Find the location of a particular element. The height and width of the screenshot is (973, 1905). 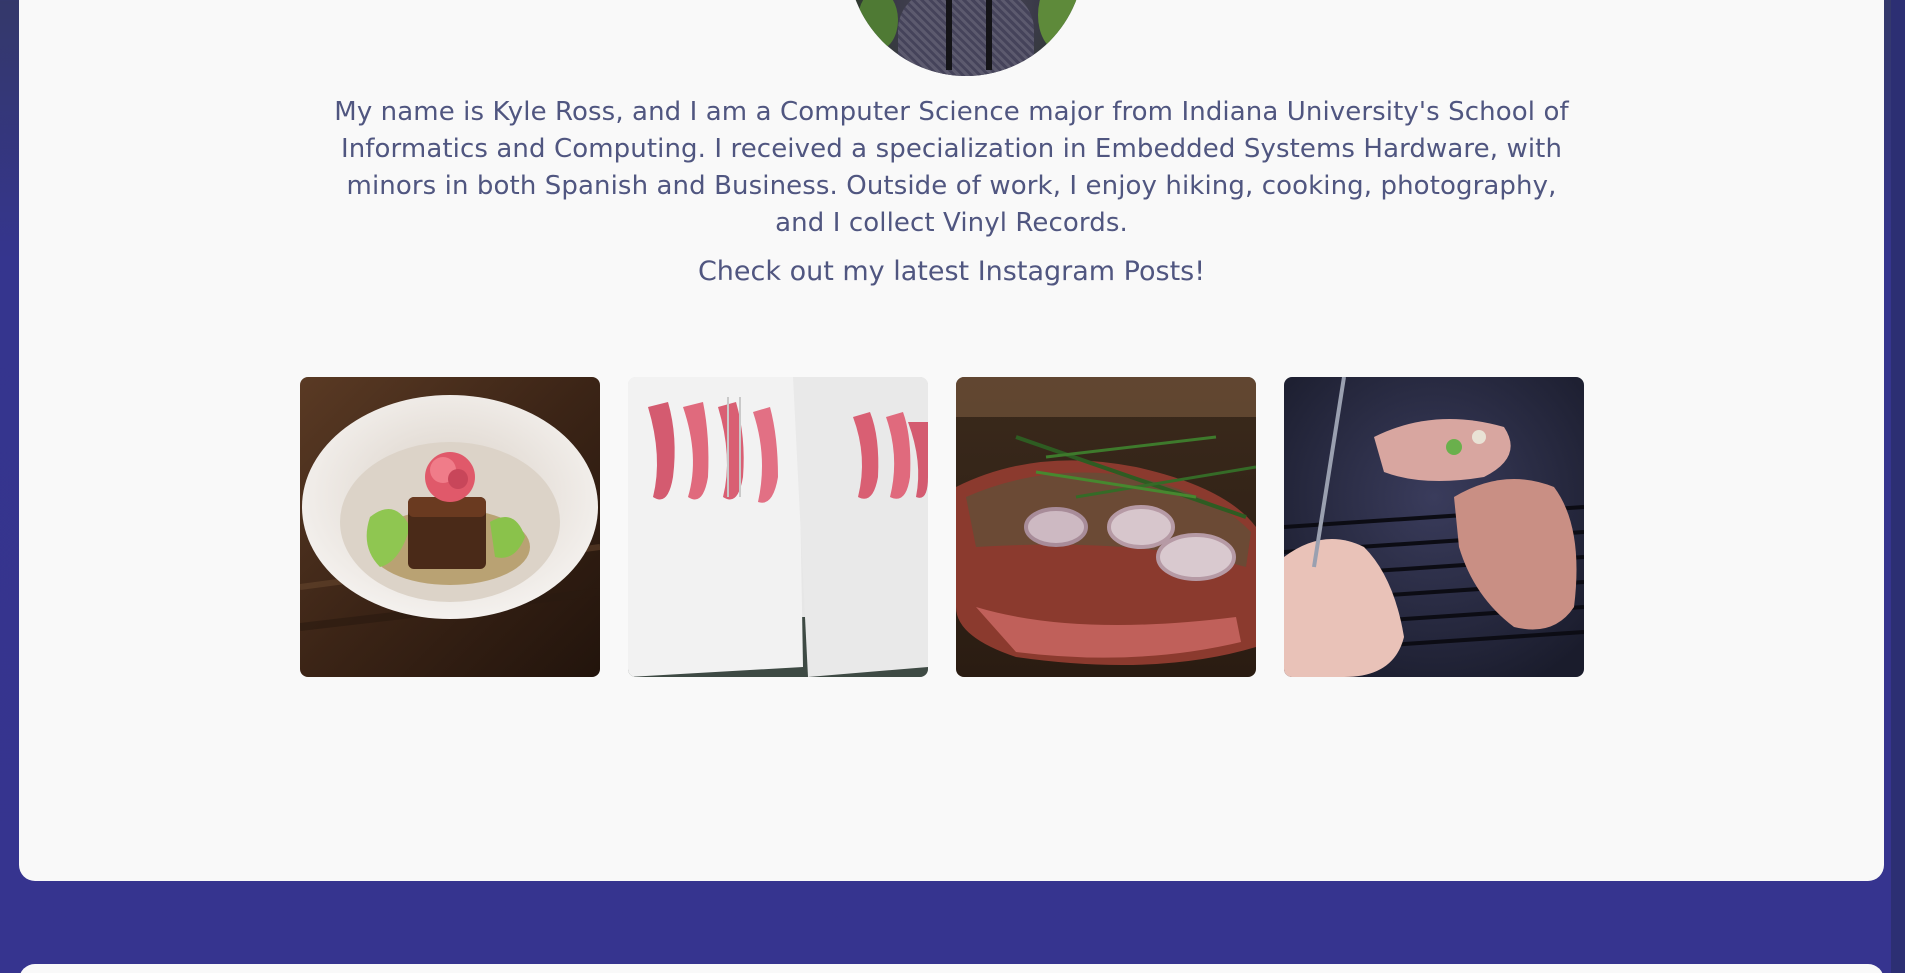

instagram-post-hoodies is located at coordinates (778, 527).